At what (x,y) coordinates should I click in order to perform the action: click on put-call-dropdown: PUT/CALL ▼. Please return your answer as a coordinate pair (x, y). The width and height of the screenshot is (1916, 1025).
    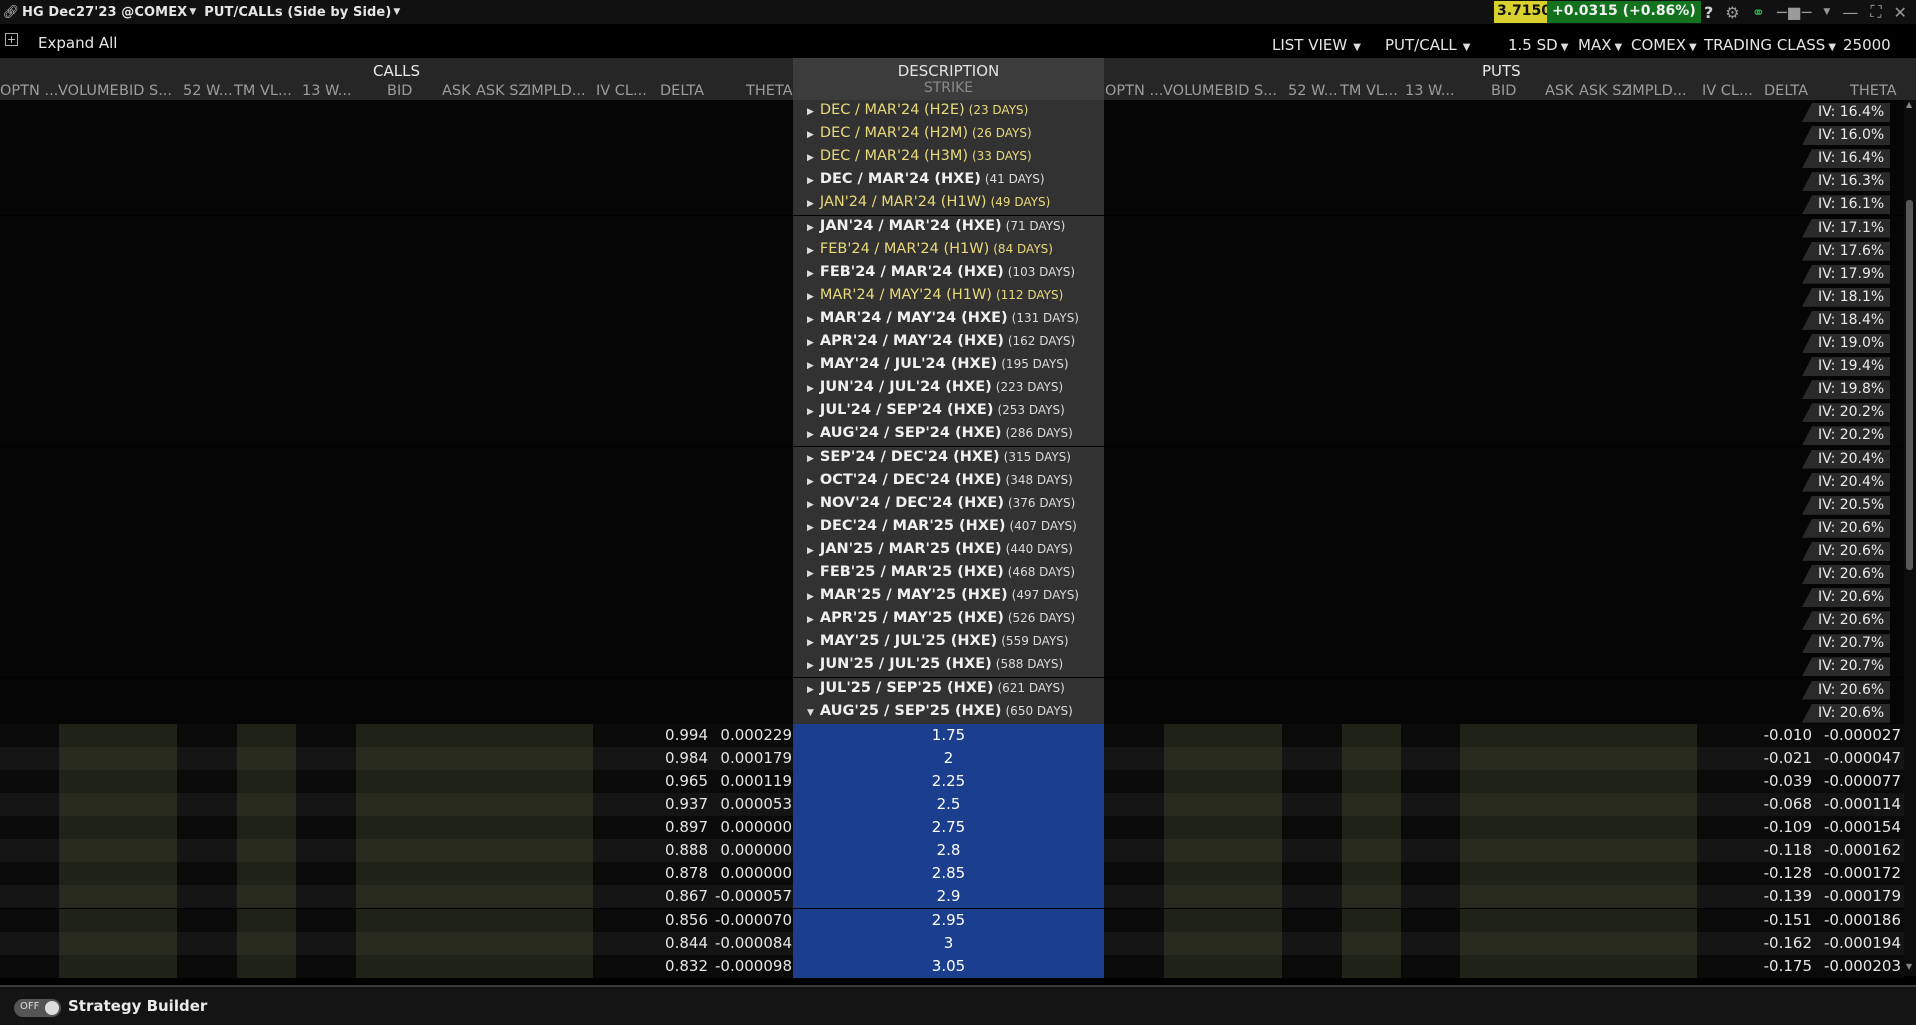
    Looking at the image, I should click on (1427, 45).